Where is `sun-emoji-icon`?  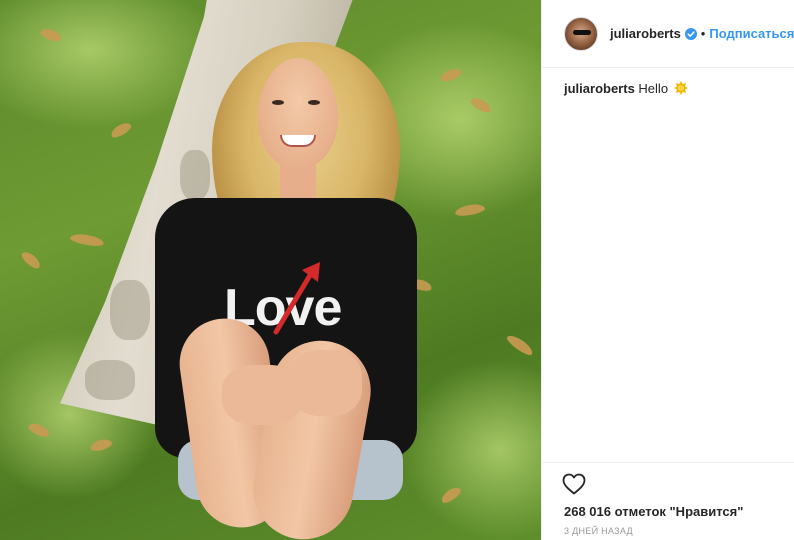 sun-emoji-icon is located at coordinates (680, 88).